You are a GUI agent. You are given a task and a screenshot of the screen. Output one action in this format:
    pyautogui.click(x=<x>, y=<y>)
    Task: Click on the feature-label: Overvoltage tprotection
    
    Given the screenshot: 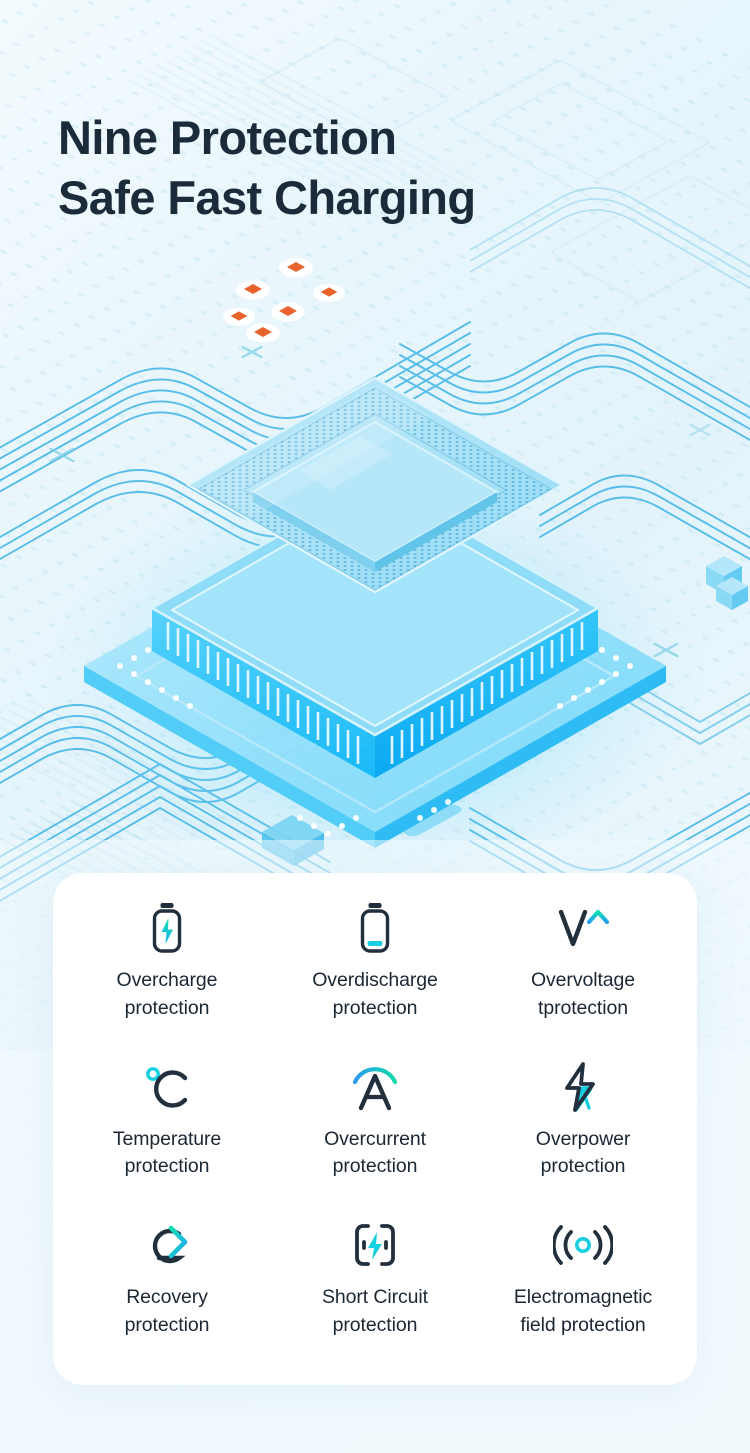 What is the action you would take?
    pyautogui.click(x=583, y=994)
    